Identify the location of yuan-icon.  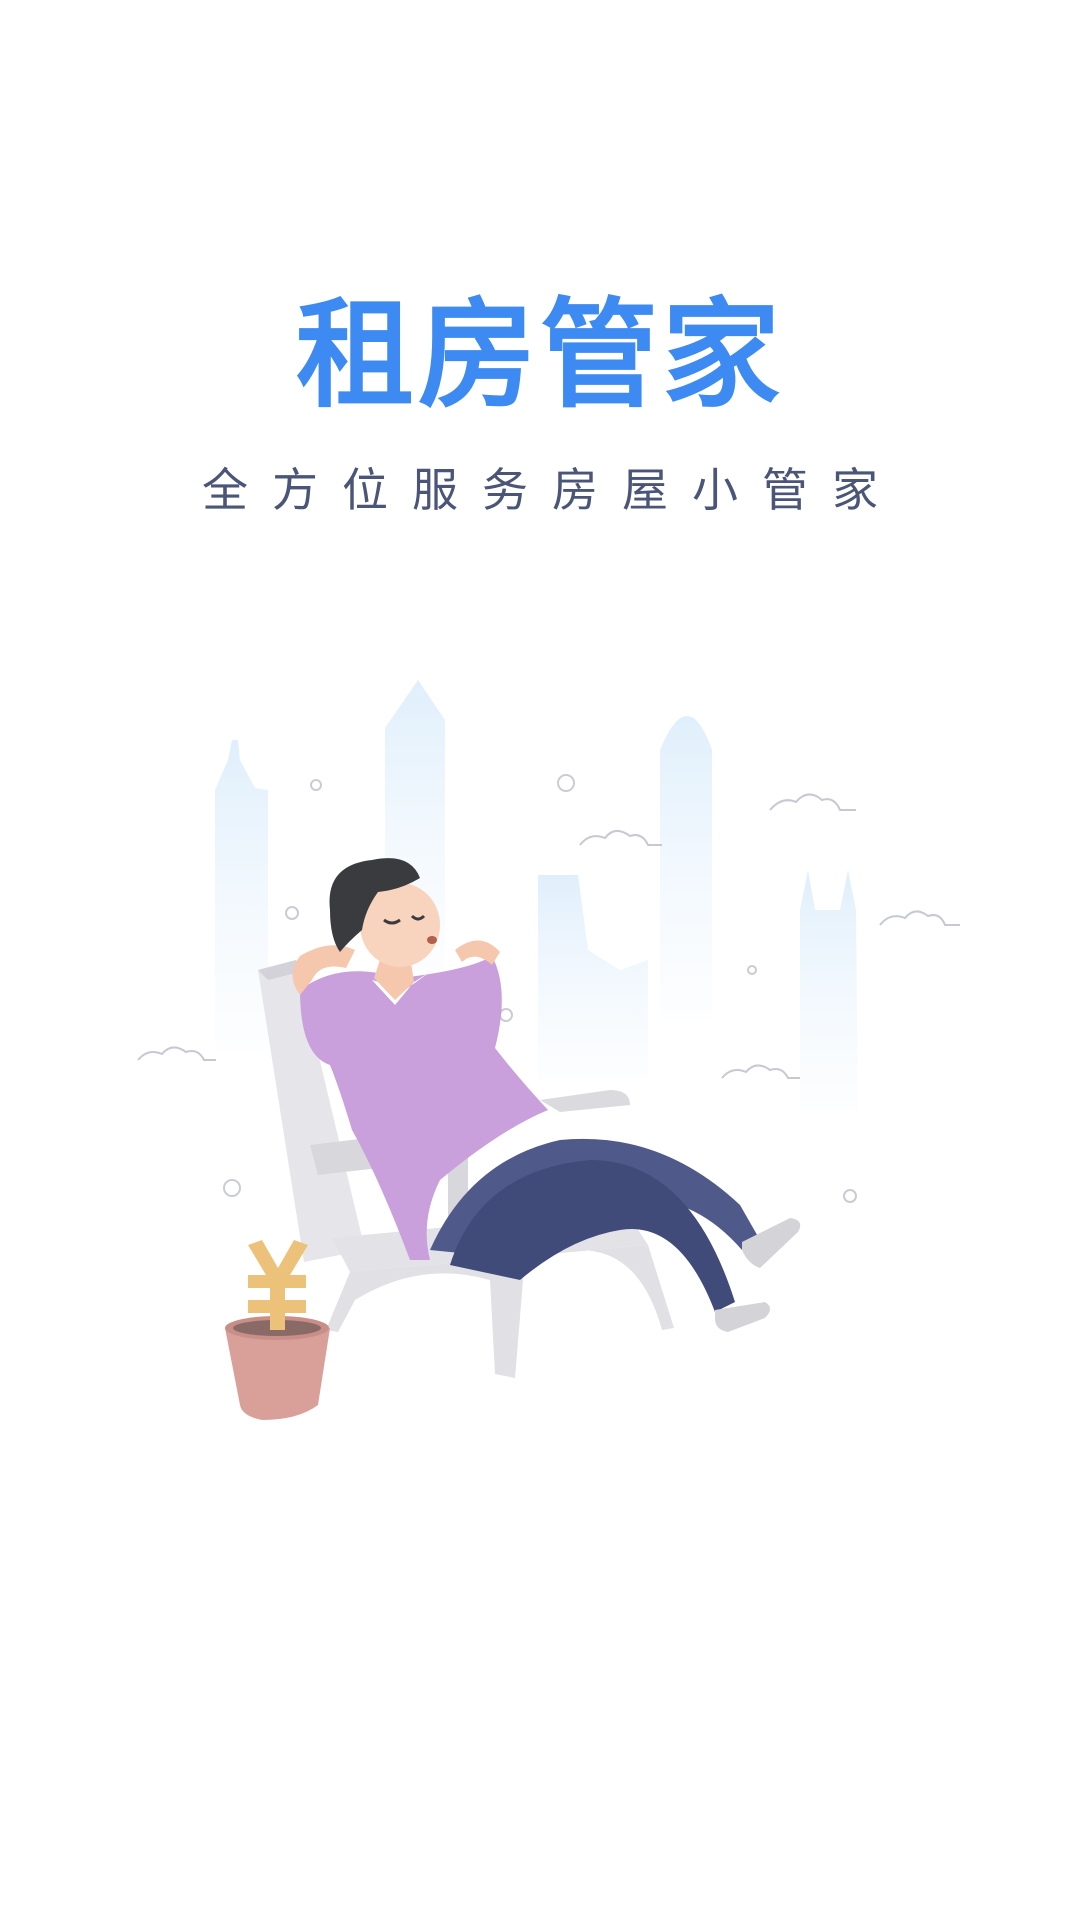
(278, 1285).